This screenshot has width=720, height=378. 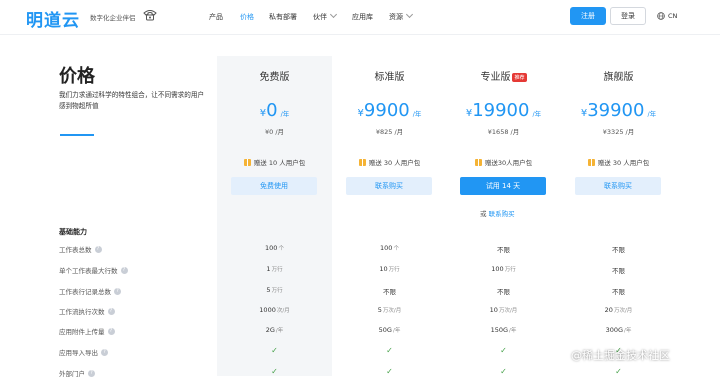 I want to click on section-title: 基础能力, so click(x=73, y=232).